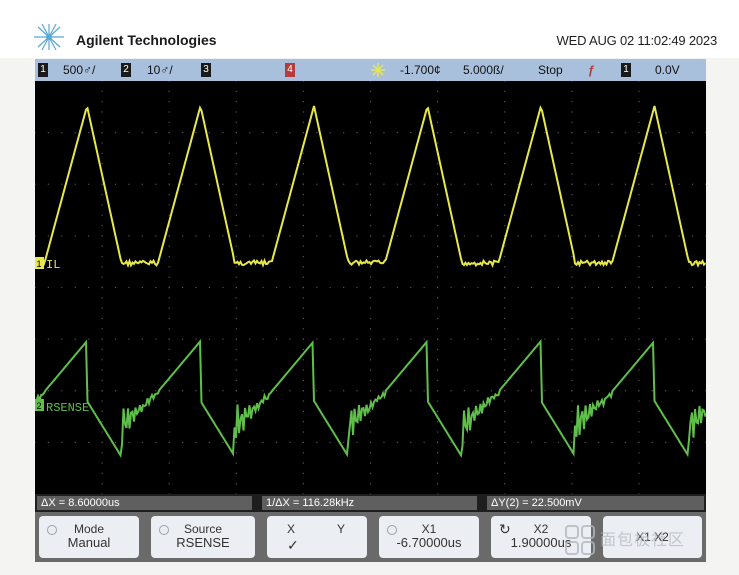 This screenshot has width=739, height=575. I want to click on x1-x2-label: X1 X2, so click(652, 537).